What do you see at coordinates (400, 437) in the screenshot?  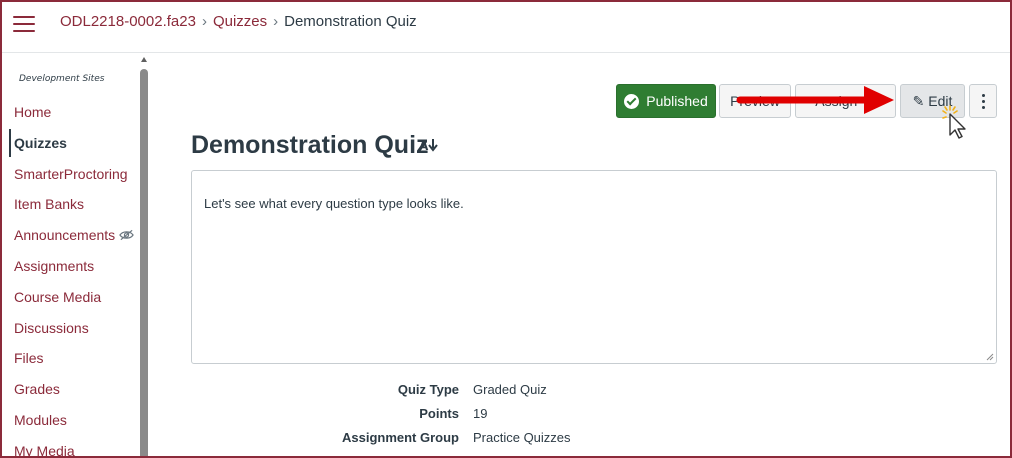 I see `detail-label: Assignment Group` at bounding box center [400, 437].